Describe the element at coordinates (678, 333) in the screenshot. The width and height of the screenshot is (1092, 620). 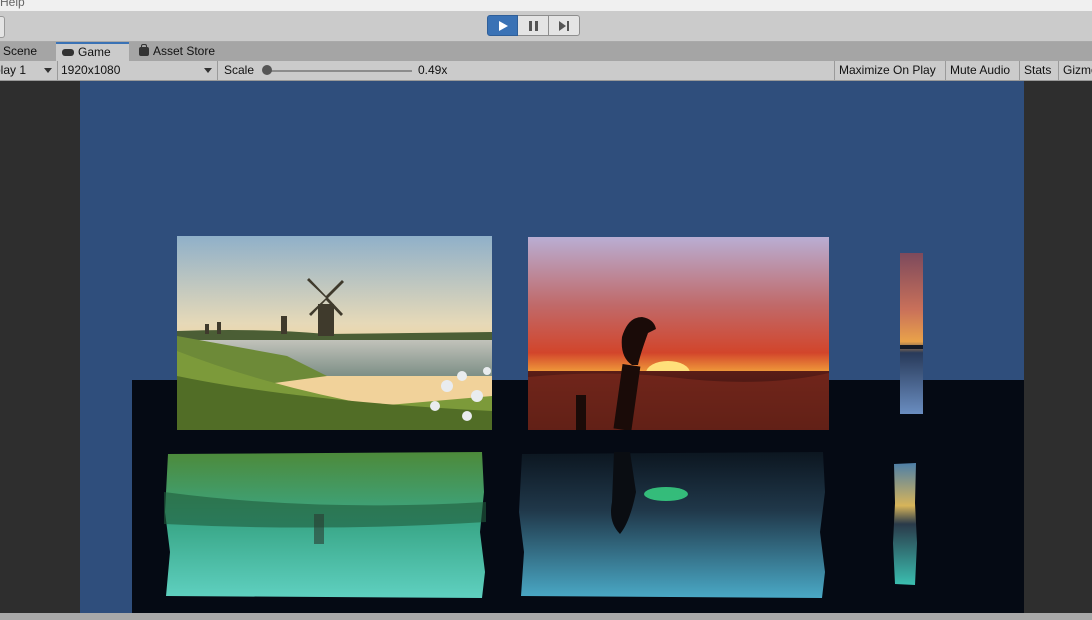
I see `bird-sunset-image` at that location.